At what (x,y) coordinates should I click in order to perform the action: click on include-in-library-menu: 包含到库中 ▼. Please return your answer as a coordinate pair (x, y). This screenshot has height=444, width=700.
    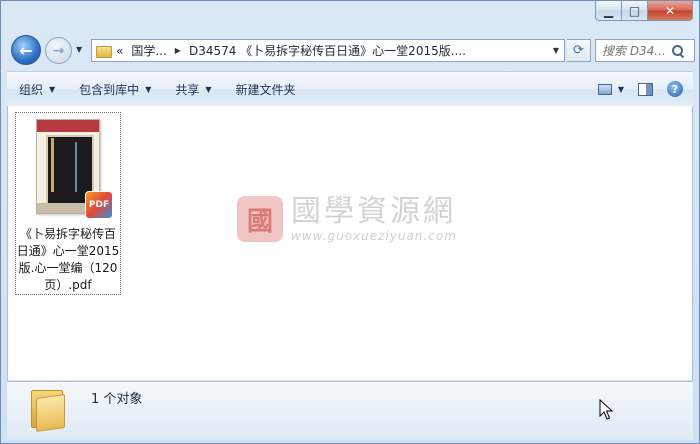
    Looking at the image, I should click on (115, 89).